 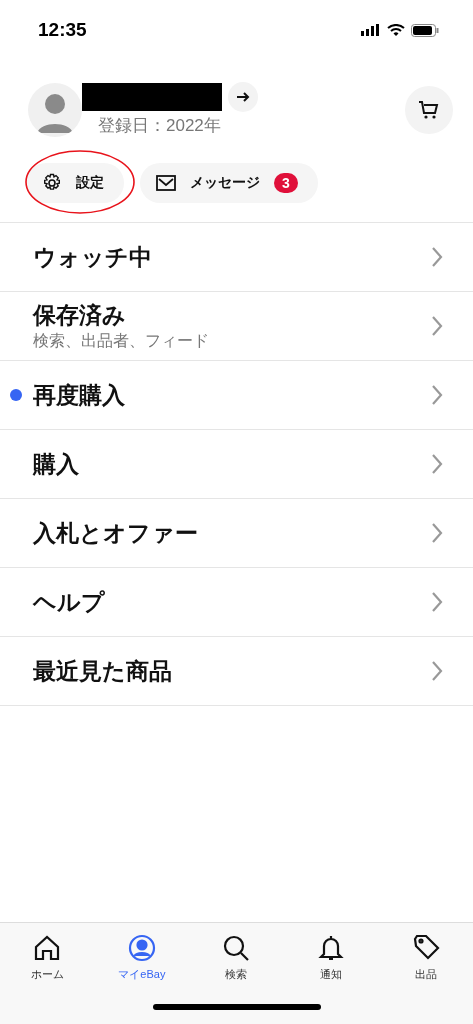 What do you see at coordinates (80, 315) in the screenshot?
I see `menu-label: 保存済み` at bounding box center [80, 315].